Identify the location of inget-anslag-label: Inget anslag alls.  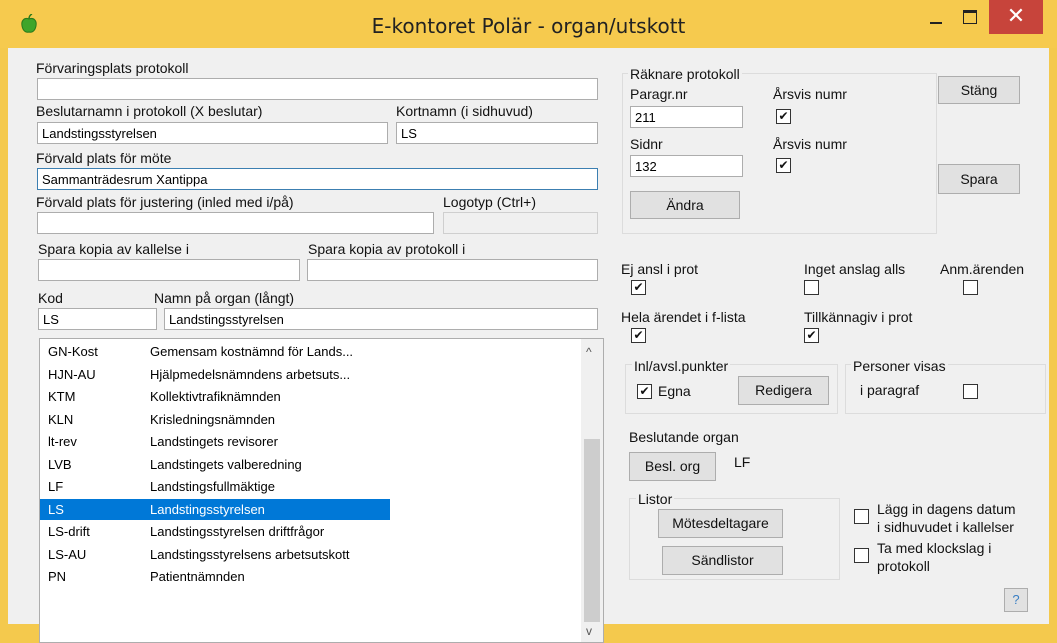
(855, 269).